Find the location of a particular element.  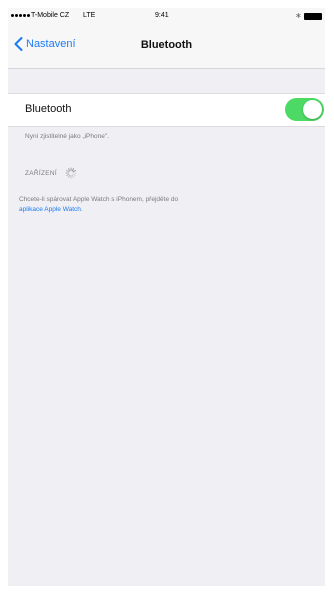

battery-icon is located at coordinates (313, 16).